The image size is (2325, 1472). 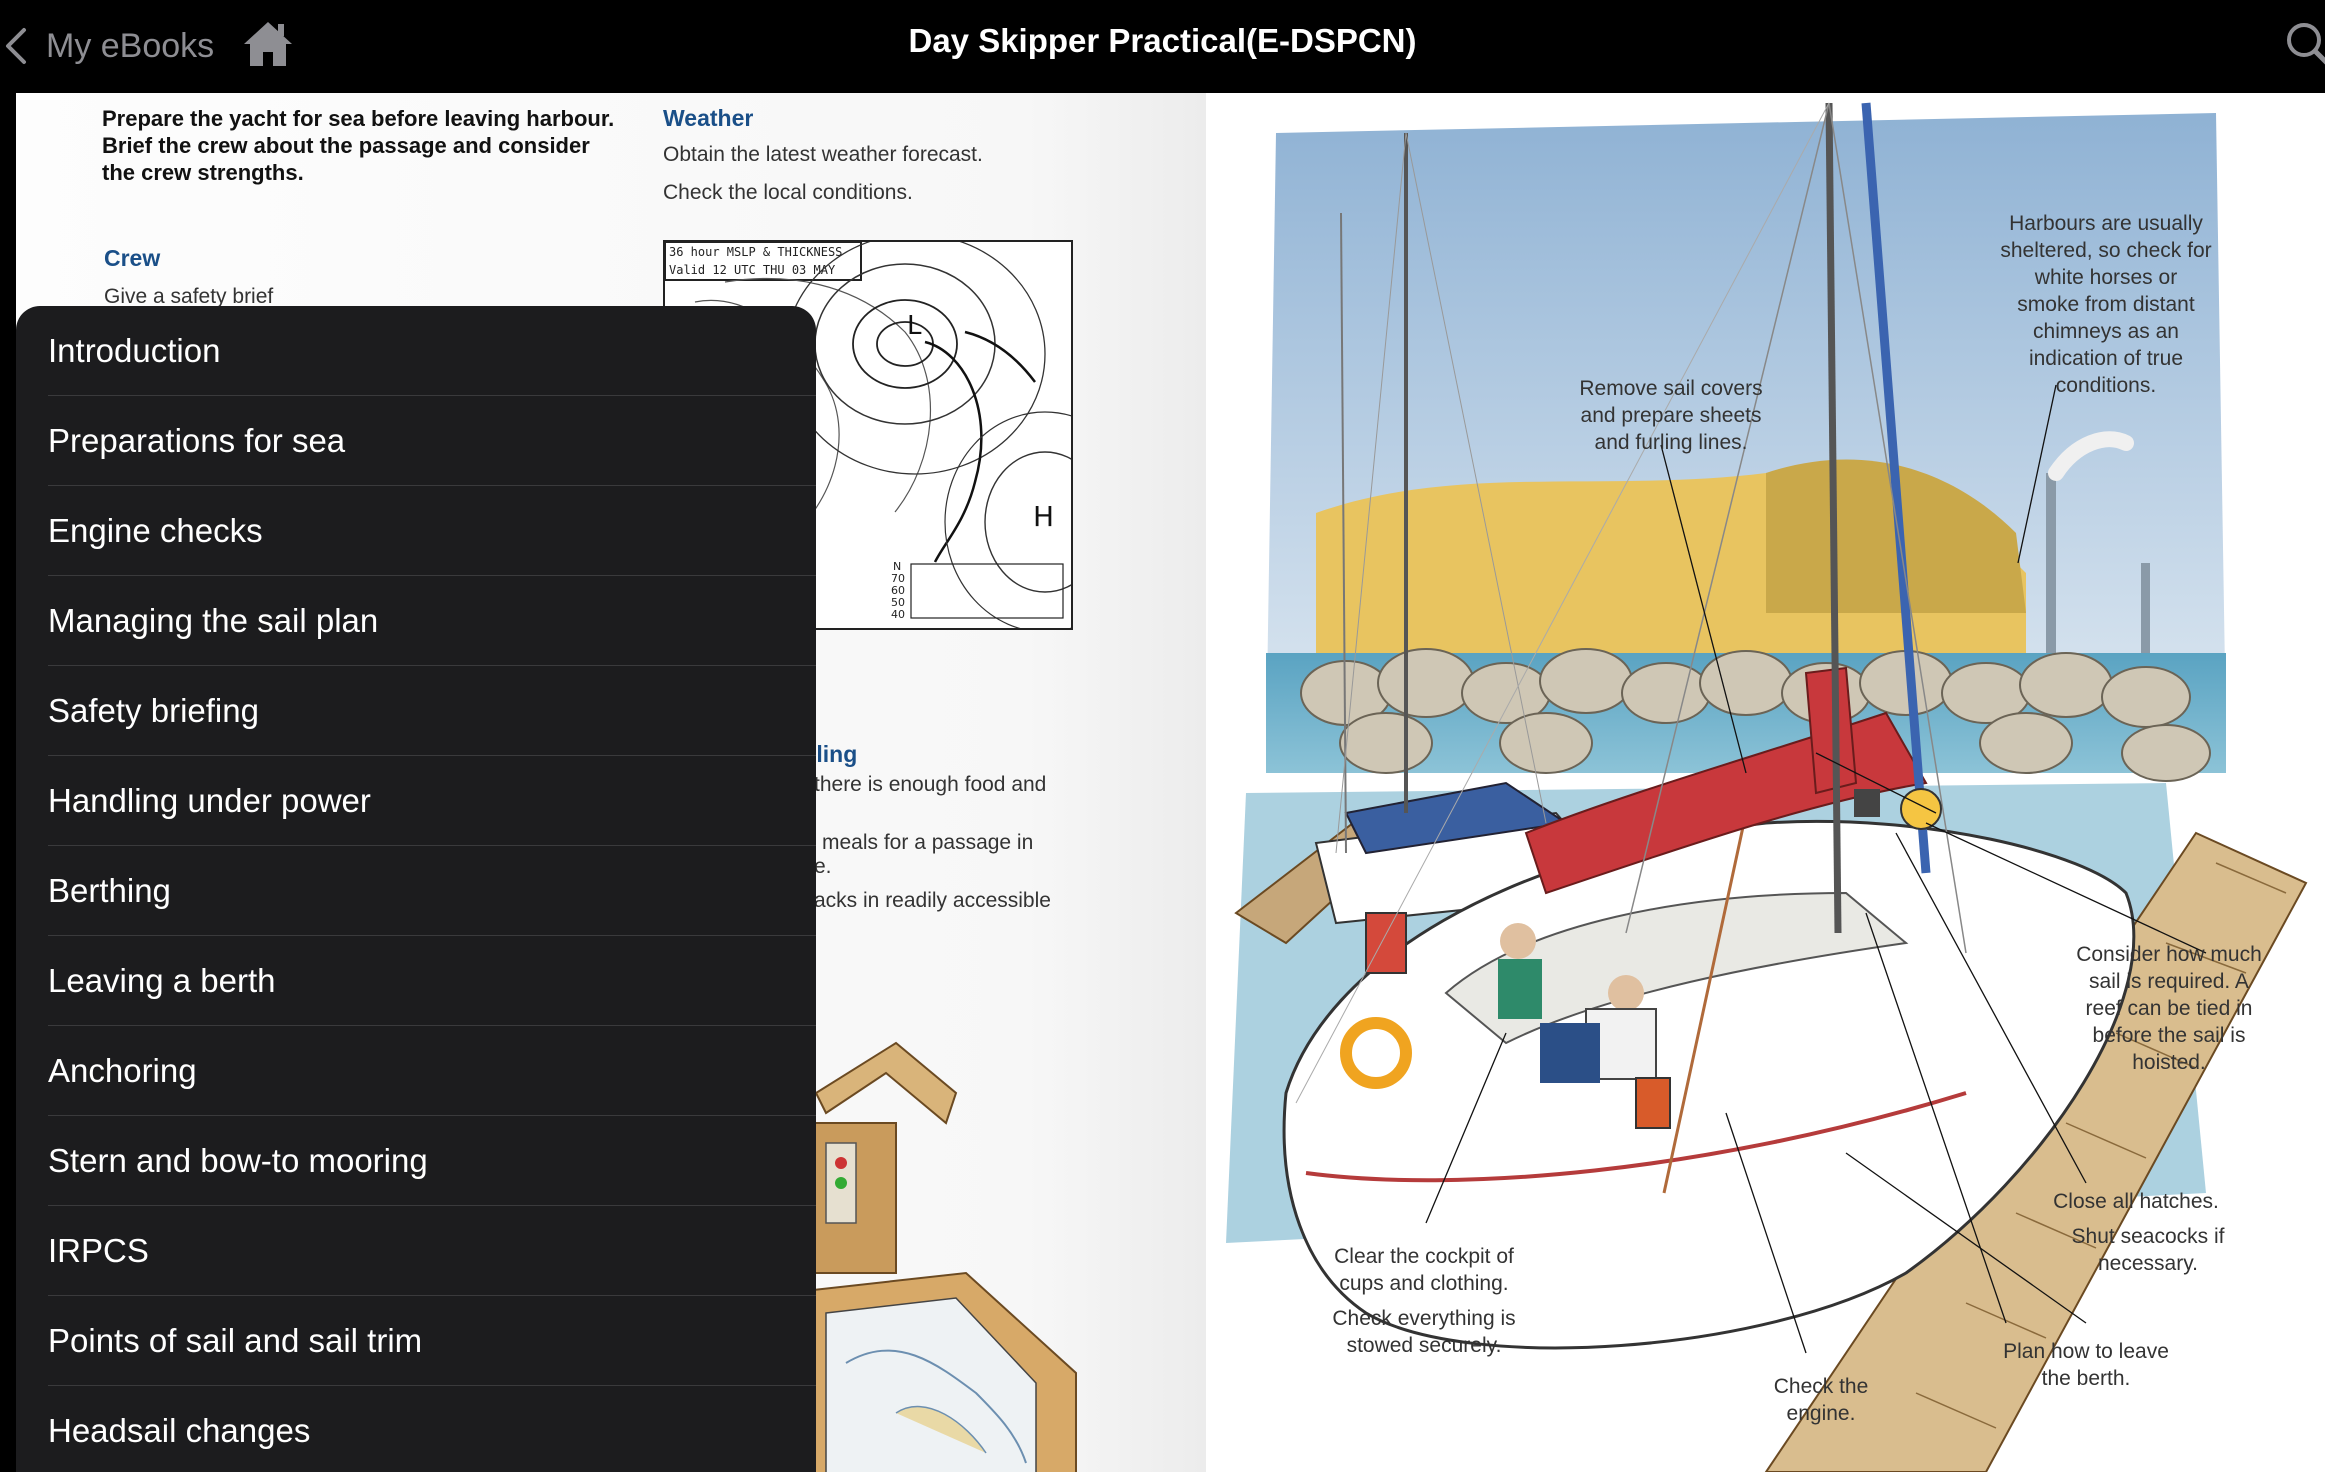 I want to click on toc-item-introduction: Introduction, so click(x=432, y=351).